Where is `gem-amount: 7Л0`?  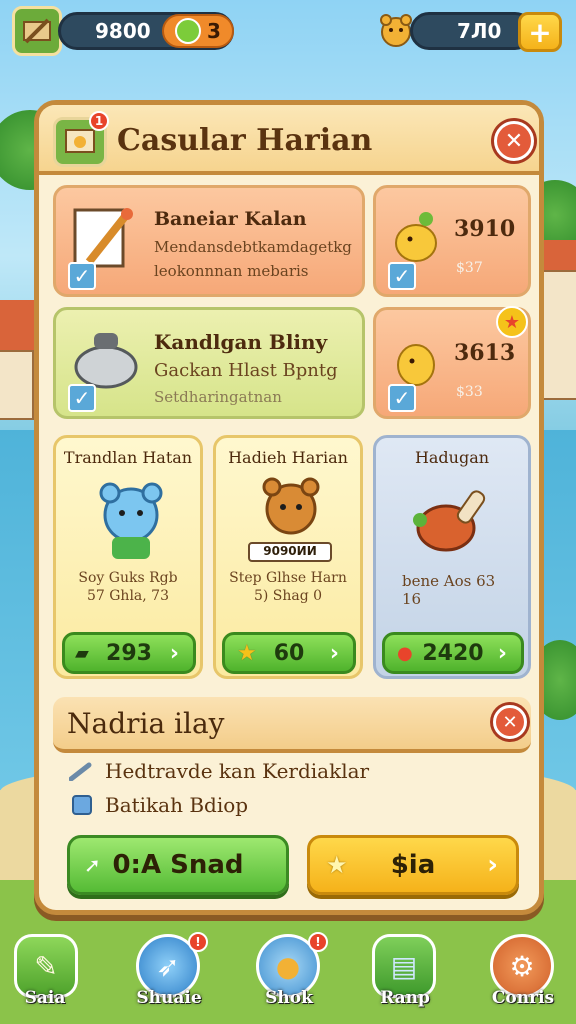 gem-amount: 7Л0 is located at coordinates (479, 31).